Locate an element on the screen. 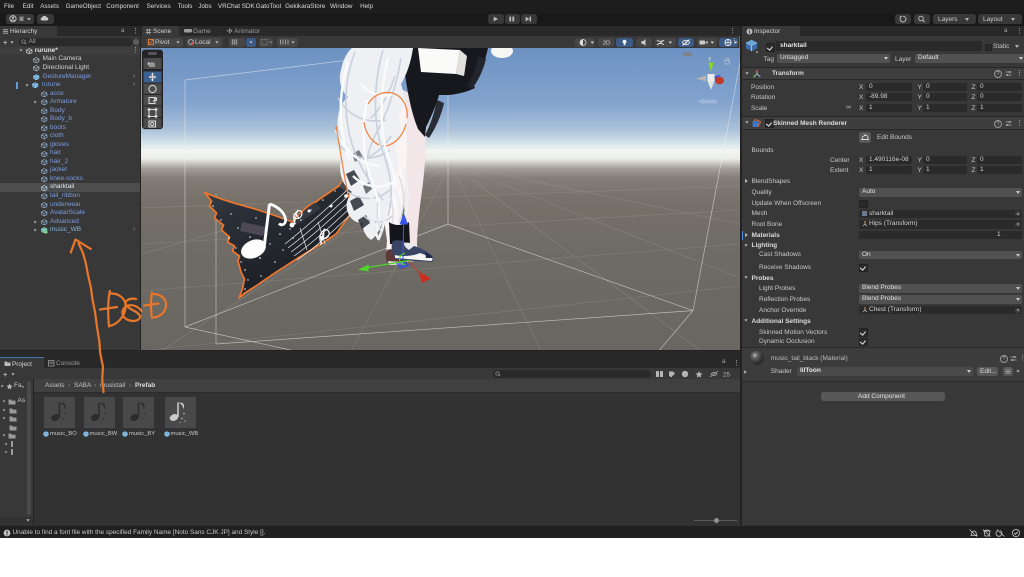 This screenshot has width=1024, height=577. svg-text: 25 is located at coordinates (726, 375).